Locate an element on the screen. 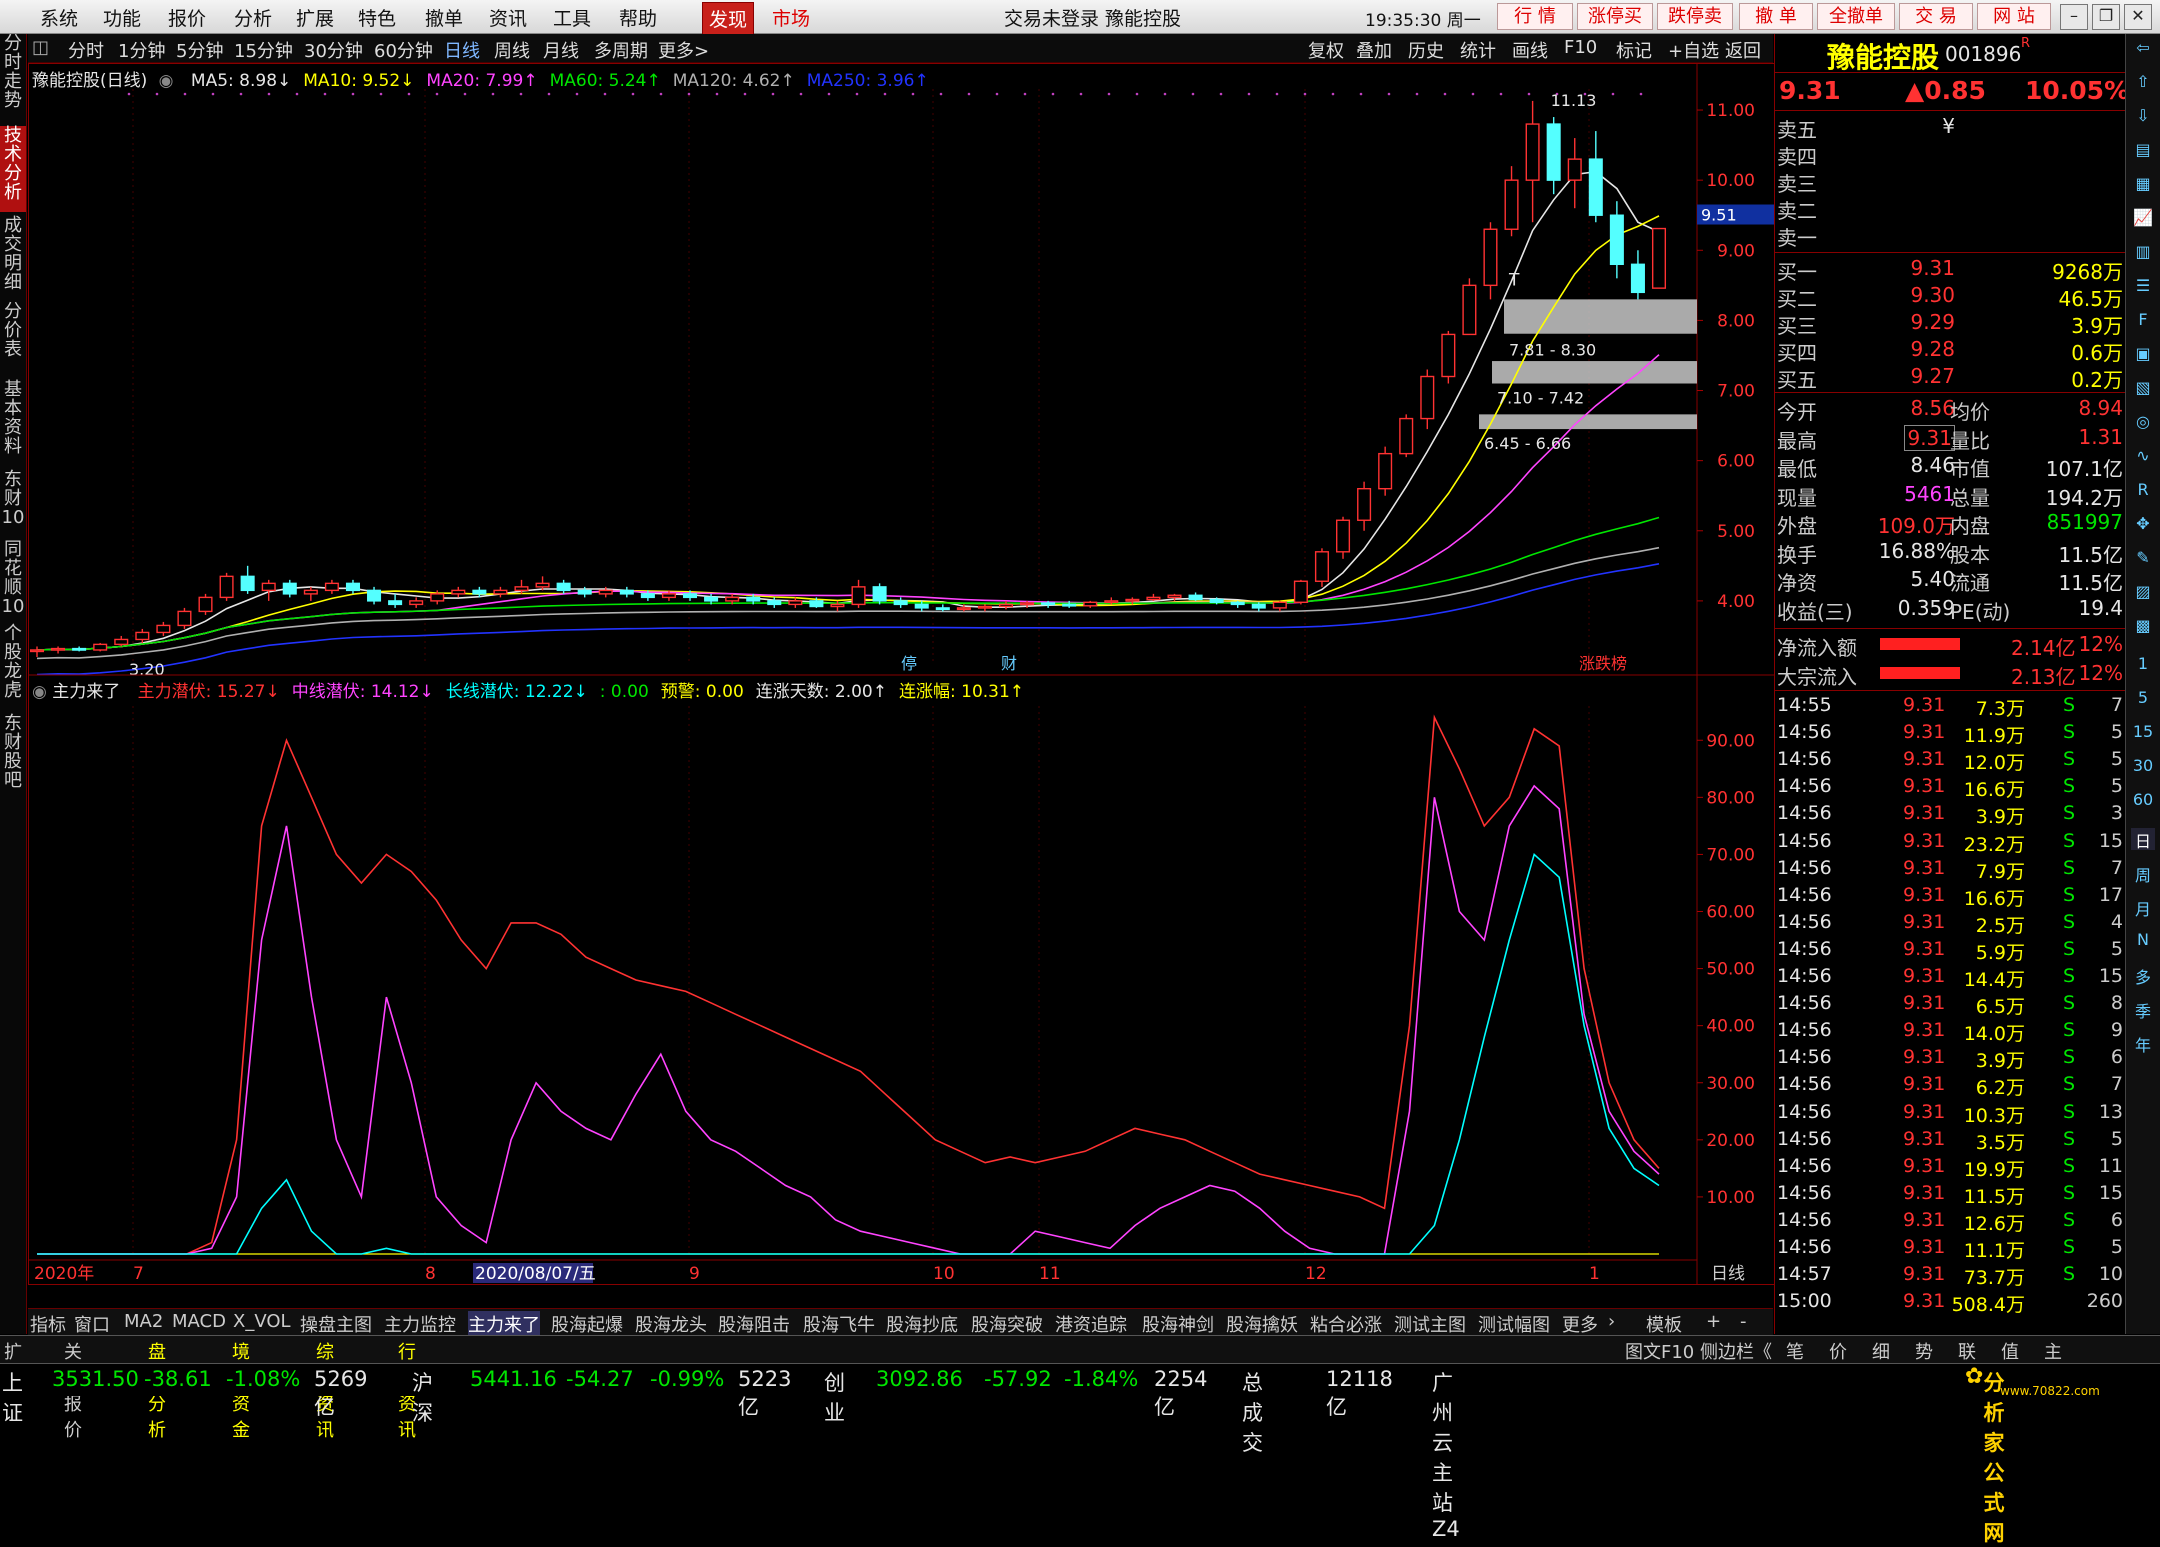  period-year-icon: 年 is located at coordinates (2143, 1043).